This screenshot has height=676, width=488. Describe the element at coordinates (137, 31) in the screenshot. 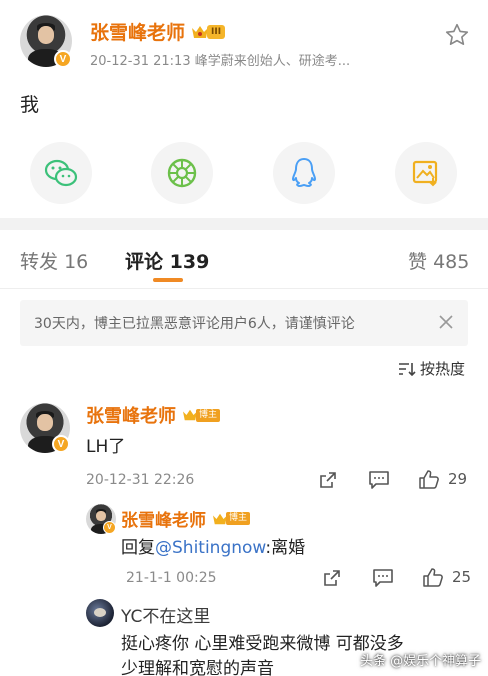

I see `post-author-name: 张雪峰老师` at that location.